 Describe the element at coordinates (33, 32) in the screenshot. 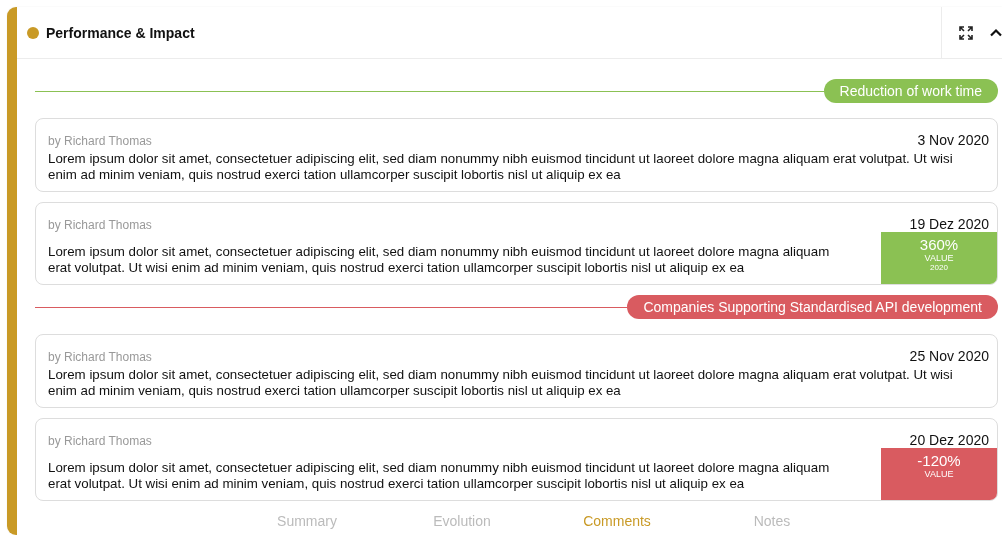

I see `status-dot` at that location.